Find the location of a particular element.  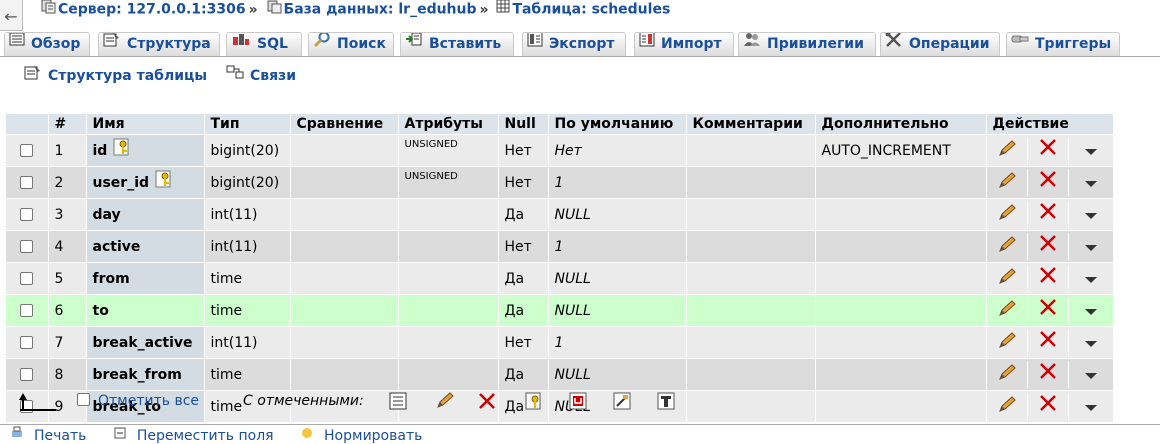

column-extra is located at coordinates (901, 182).